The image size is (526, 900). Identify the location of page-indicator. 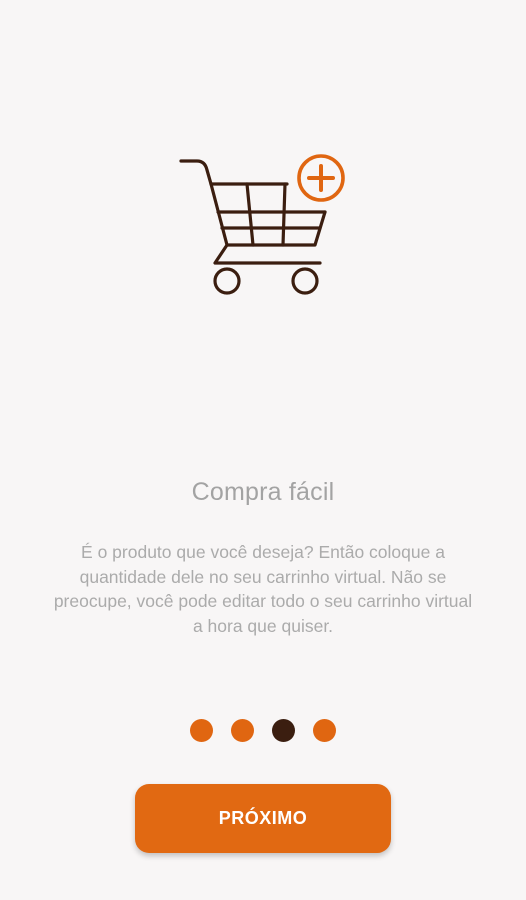
(263, 730).